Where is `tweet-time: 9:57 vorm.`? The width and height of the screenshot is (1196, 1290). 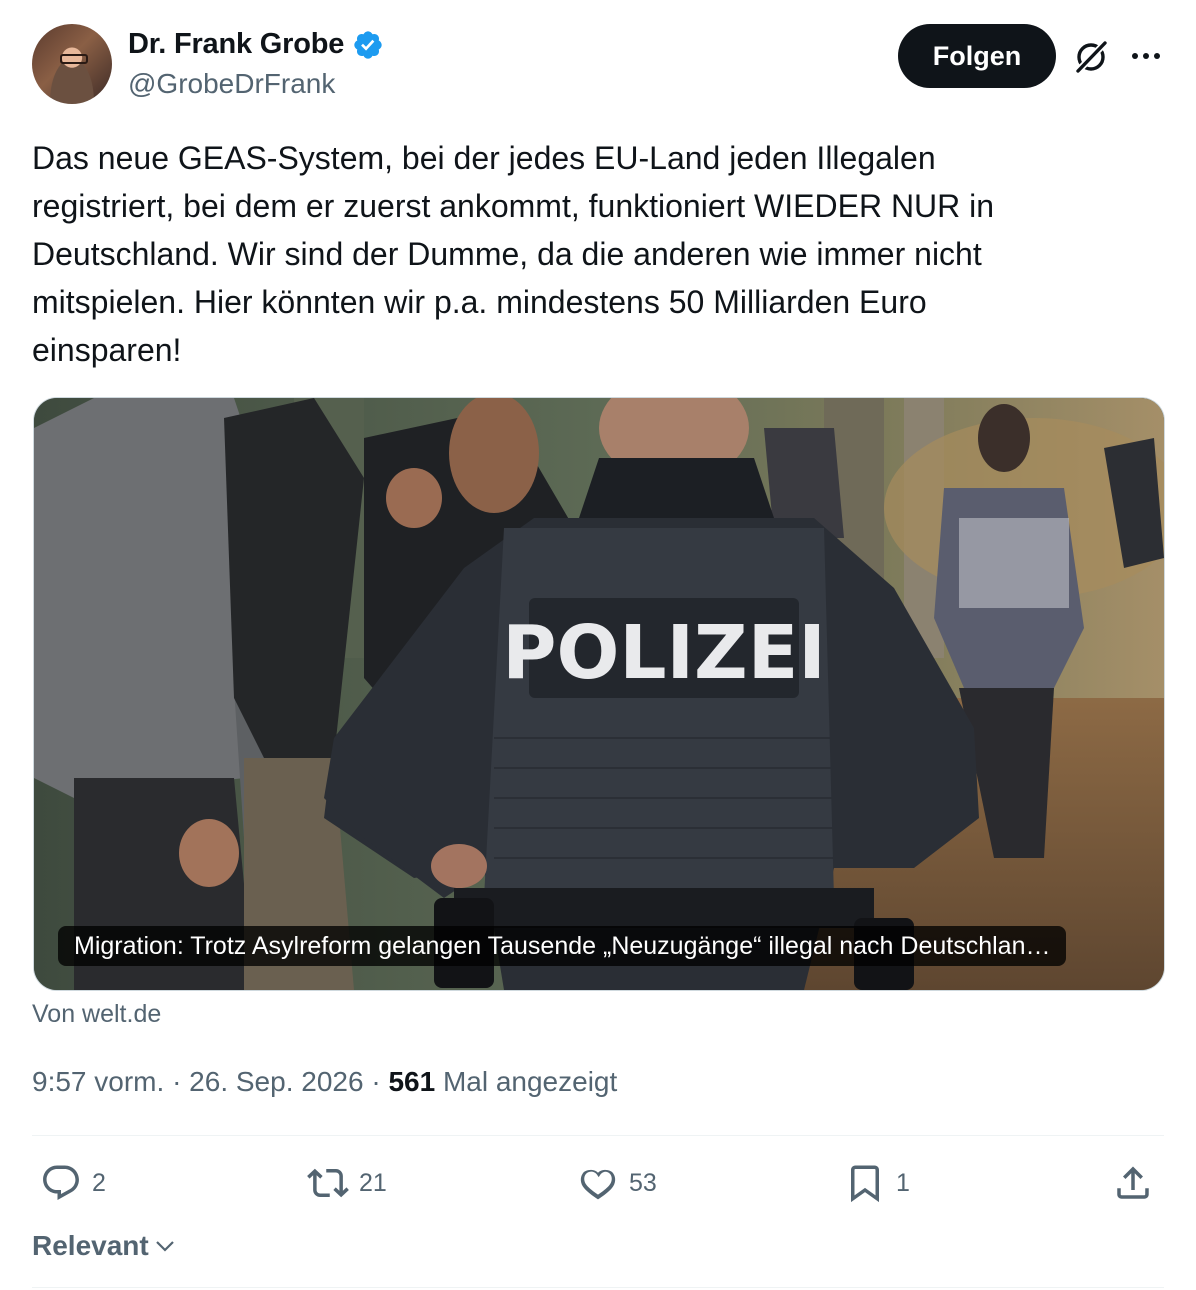
tweet-time: 9:57 vorm. is located at coordinates (98, 1081).